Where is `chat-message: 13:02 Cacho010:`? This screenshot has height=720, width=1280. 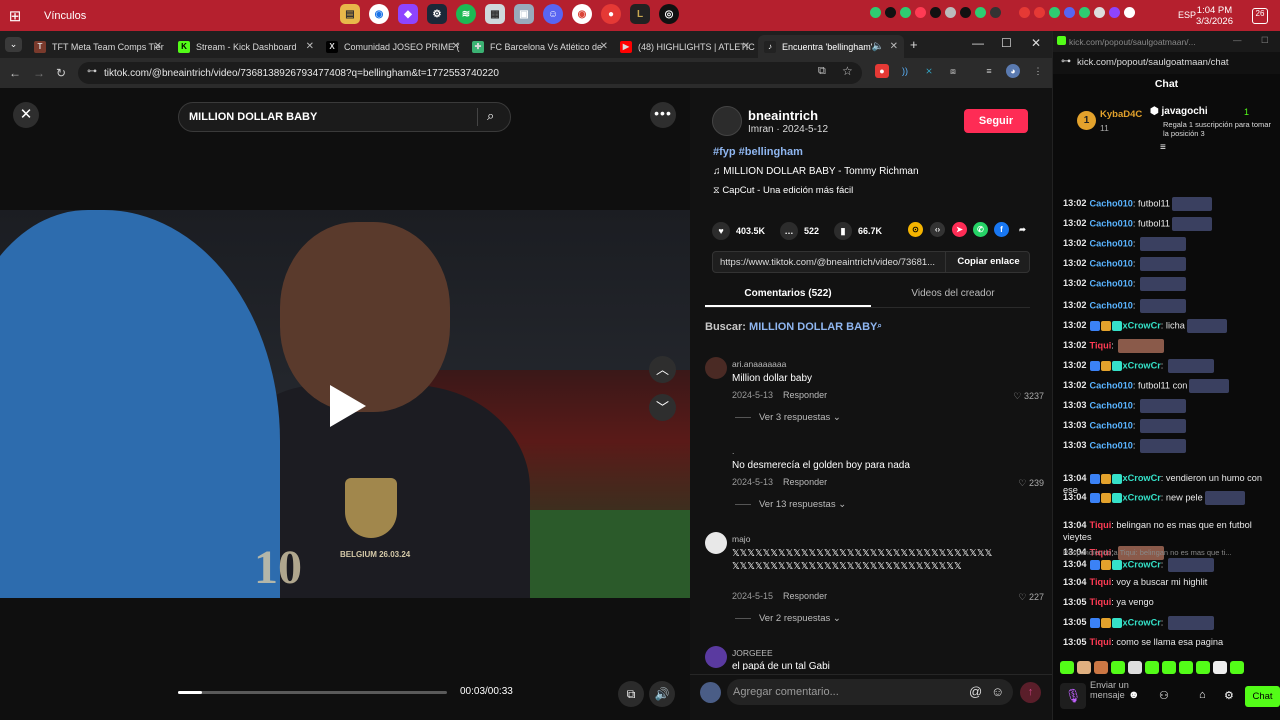 chat-message: 13:02 Cacho010: is located at coordinates (1163, 306).